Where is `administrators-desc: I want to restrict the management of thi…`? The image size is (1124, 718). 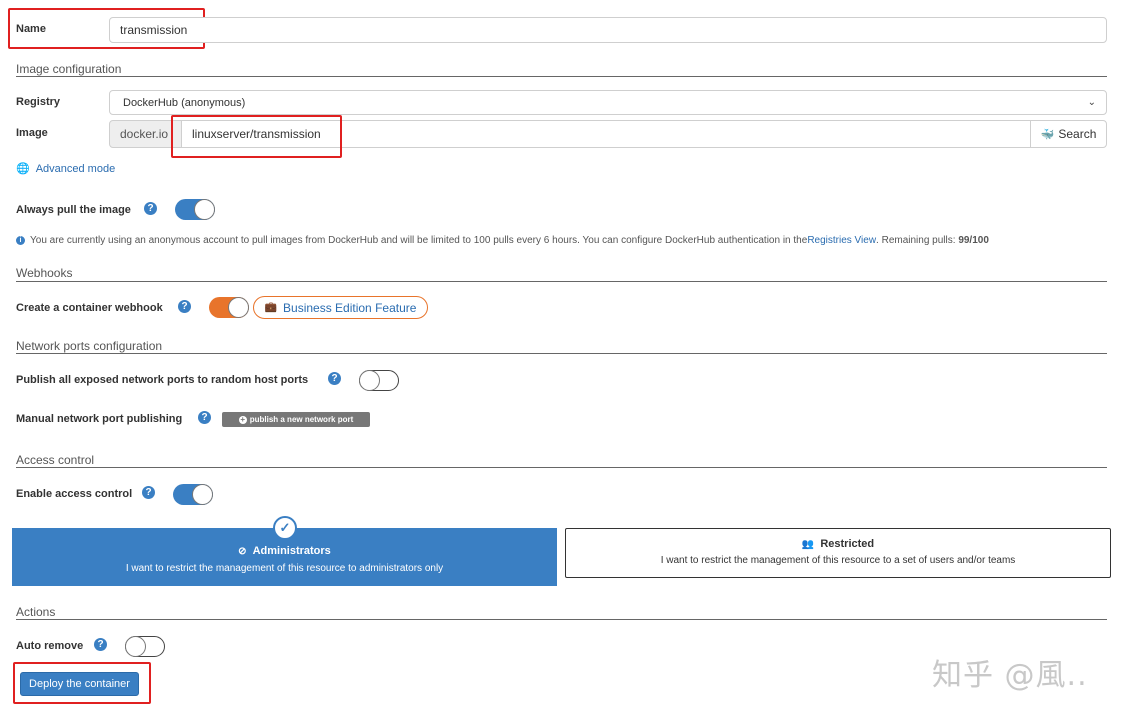
administrators-desc: I want to restrict the management of thi… is located at coordinates (284, 568).